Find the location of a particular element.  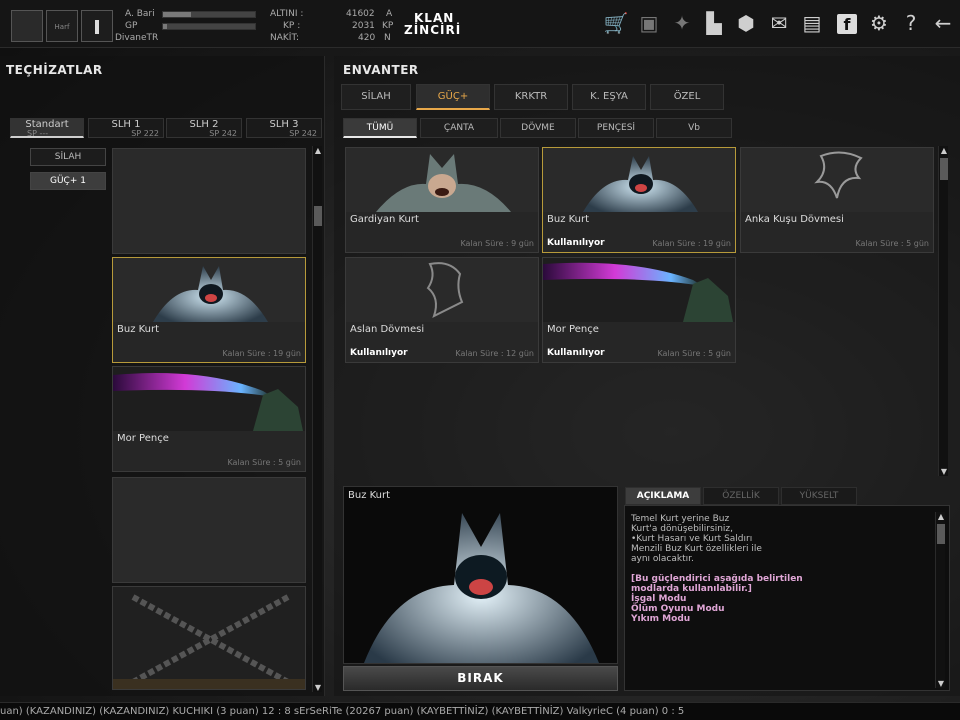

altin-key: A is located at coordinates (389, 14).